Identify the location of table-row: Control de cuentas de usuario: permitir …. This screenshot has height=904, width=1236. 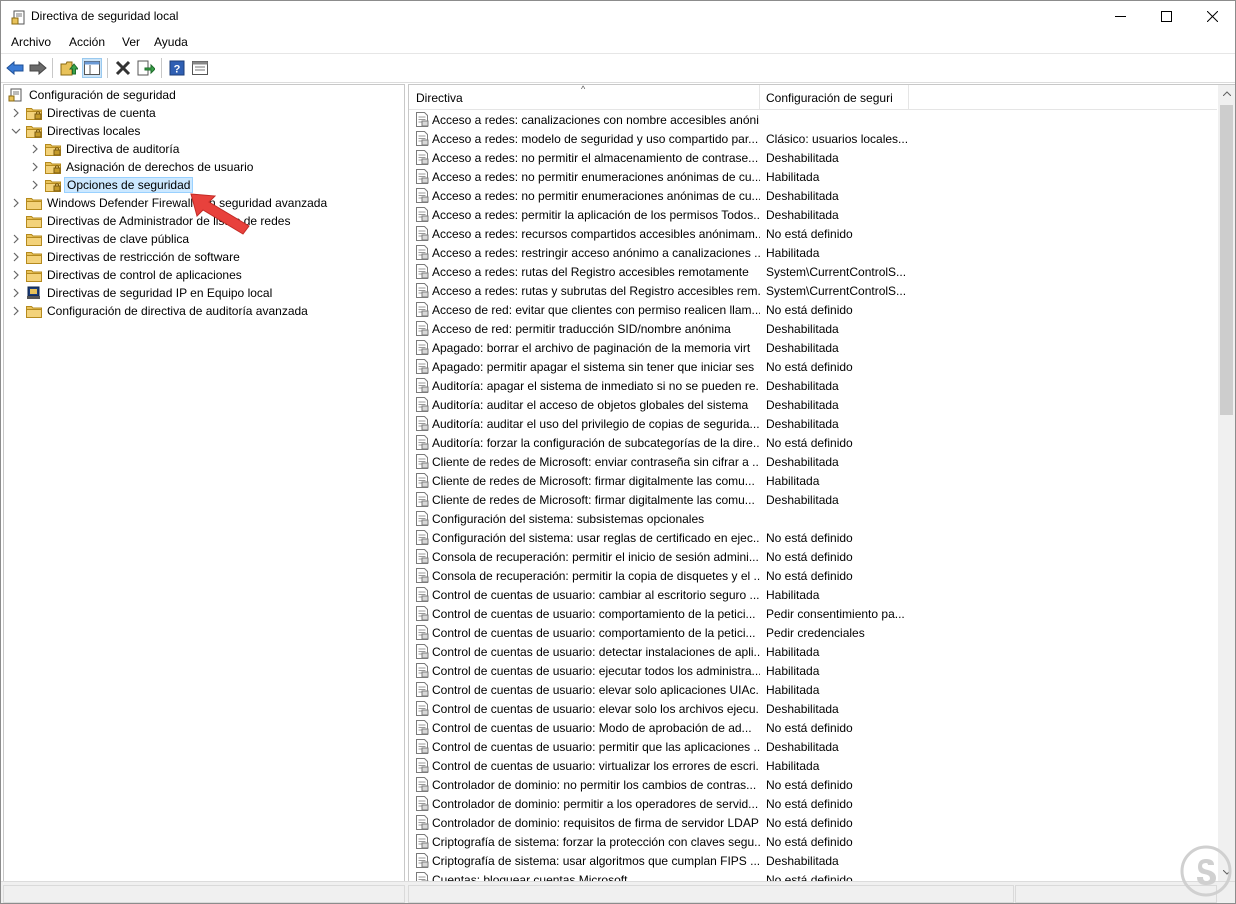
(813, 746).